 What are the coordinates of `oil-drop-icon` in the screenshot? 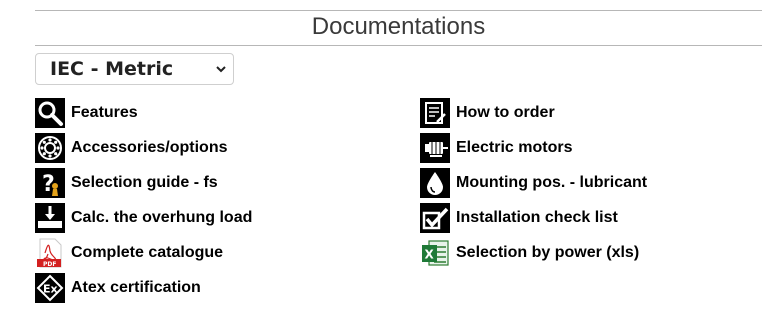 It's located at (435, 183).